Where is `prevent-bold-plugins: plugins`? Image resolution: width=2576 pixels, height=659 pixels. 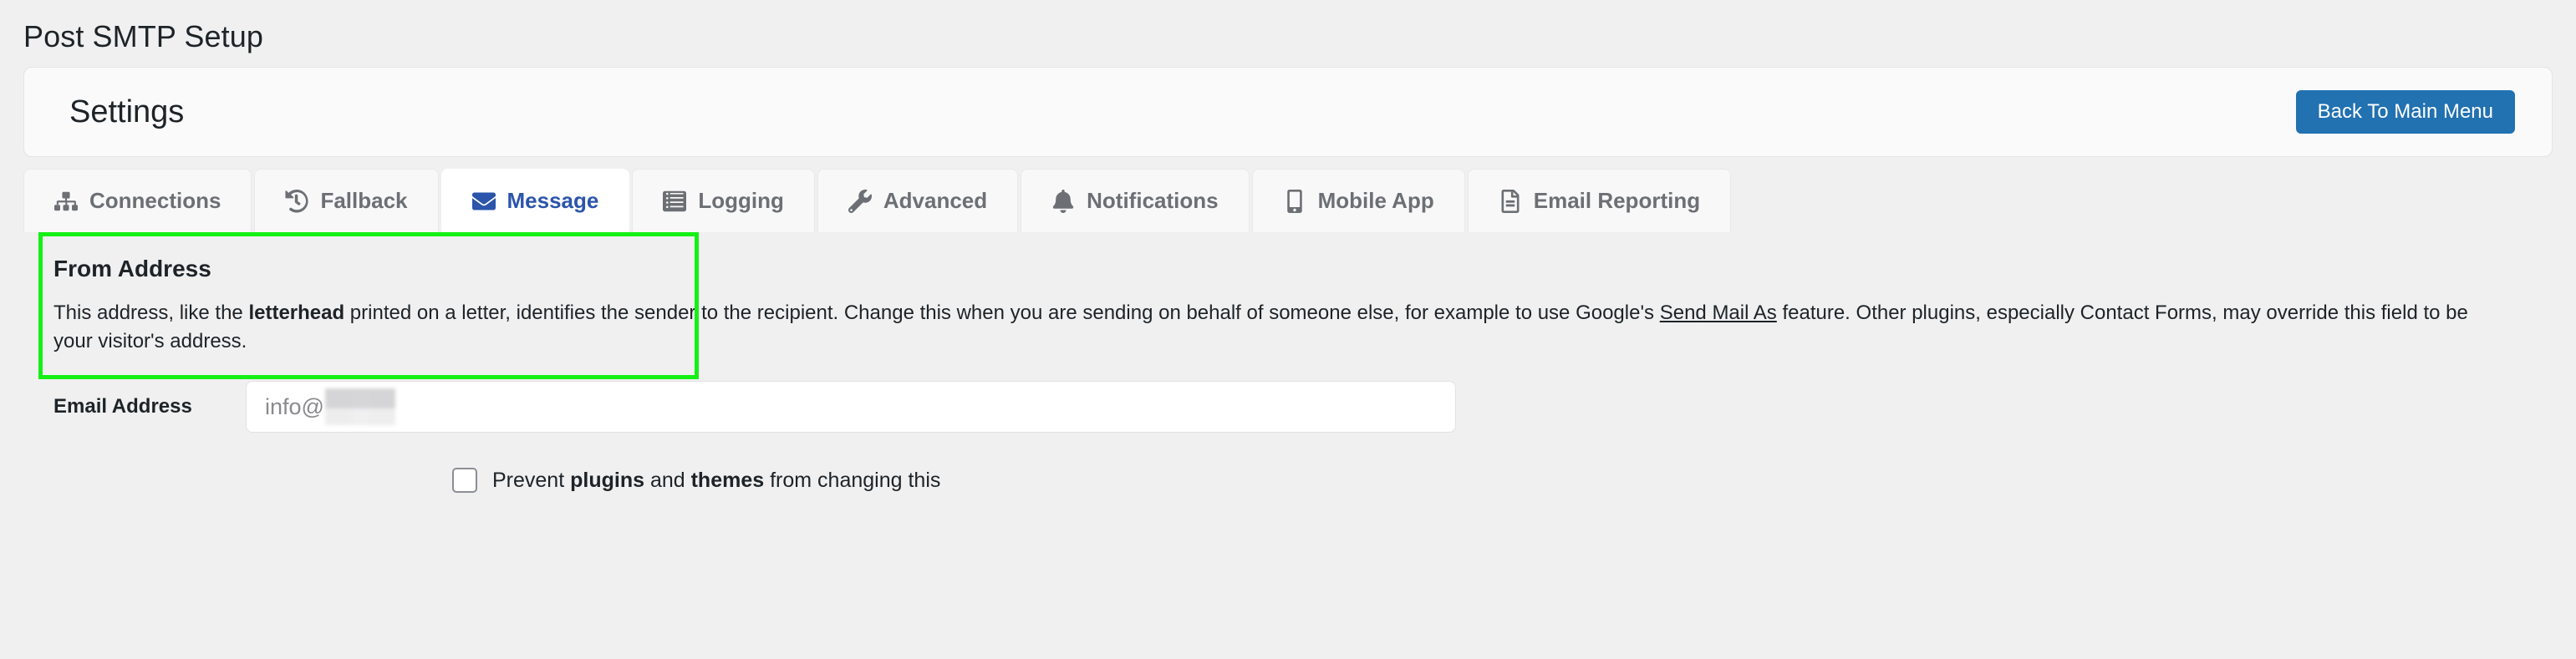
prevent-bold-plugins: plugins is located at coordinates (607, 480).